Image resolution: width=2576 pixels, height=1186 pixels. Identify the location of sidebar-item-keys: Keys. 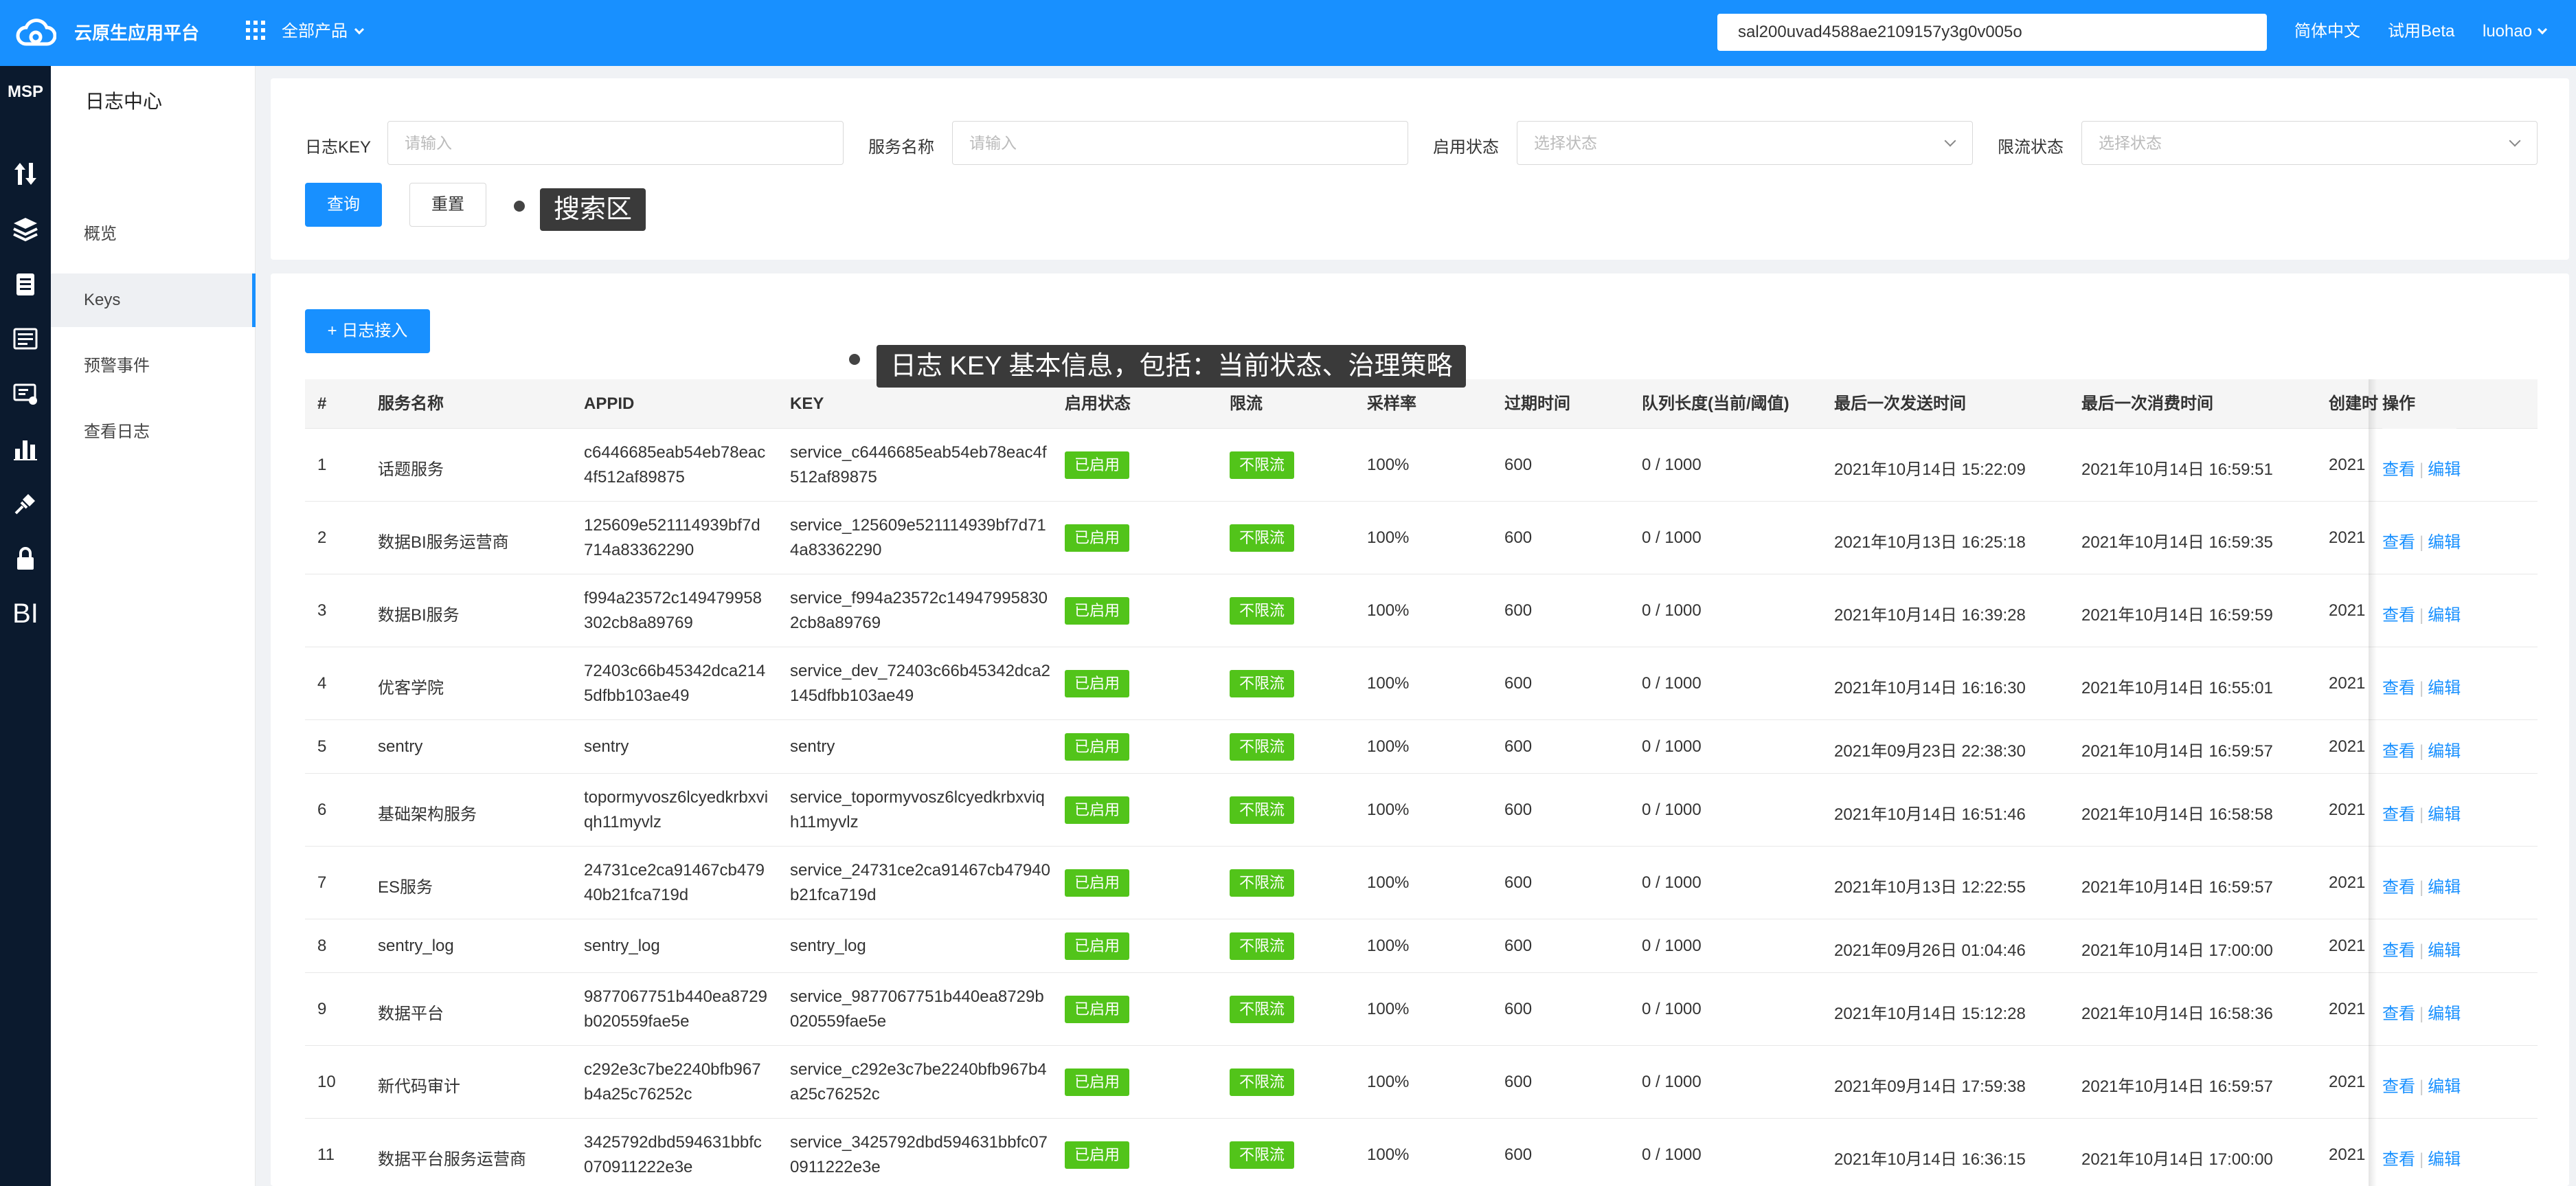
(153, 300).